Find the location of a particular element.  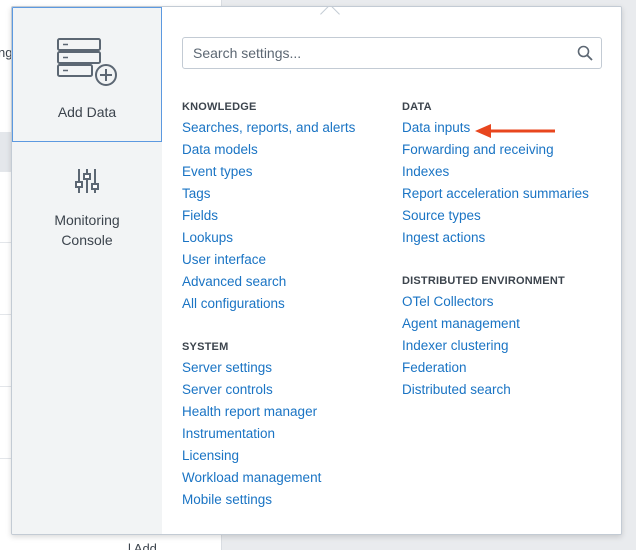

link-tags: Tags is located at coordinates (268, 194).